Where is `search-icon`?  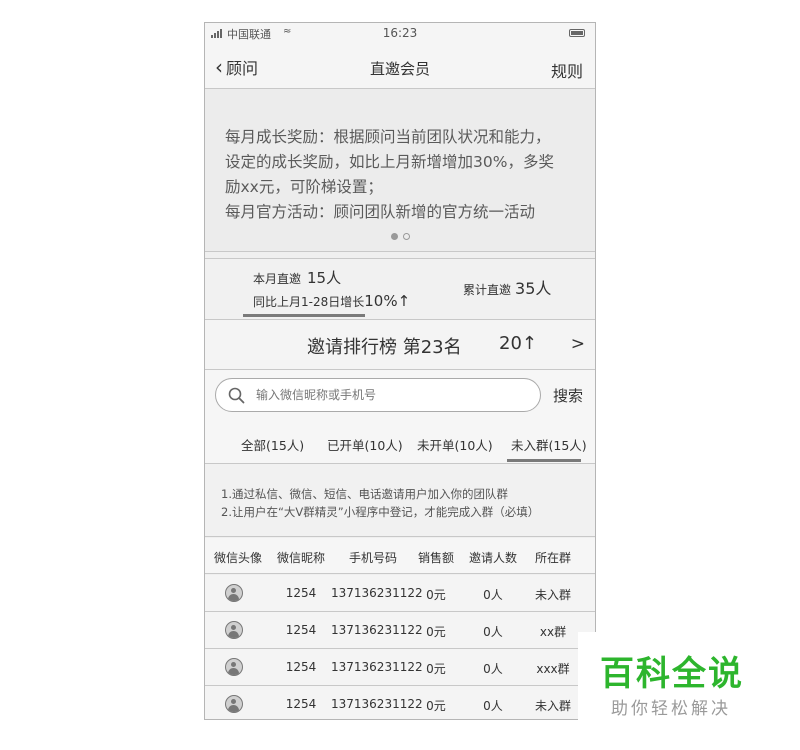 search-icon is located at coordinates (236, 397).